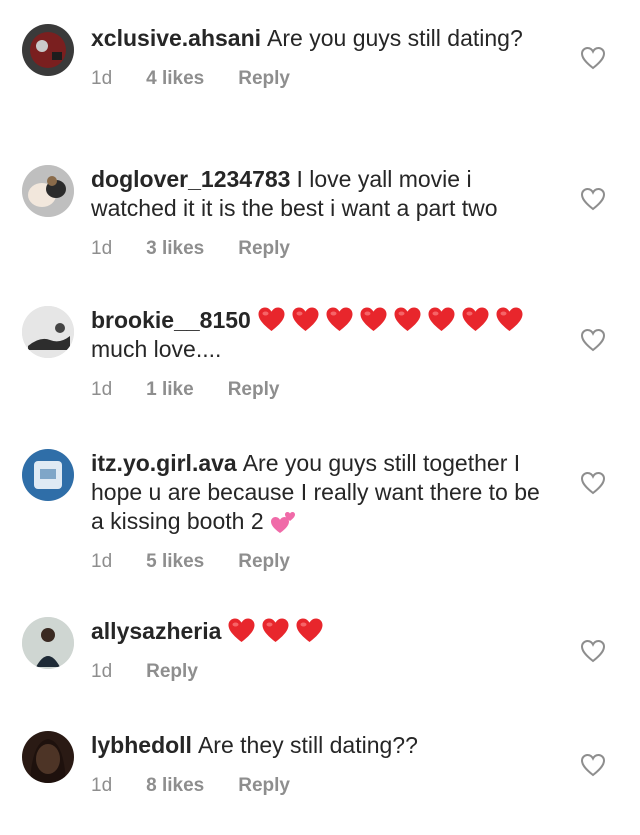 This screenshot has height=835, width=640. What do you see at coordinates (170, 390) in the screenshot?
I see `likes-count: 1 like` at bounding box center [170, 390].